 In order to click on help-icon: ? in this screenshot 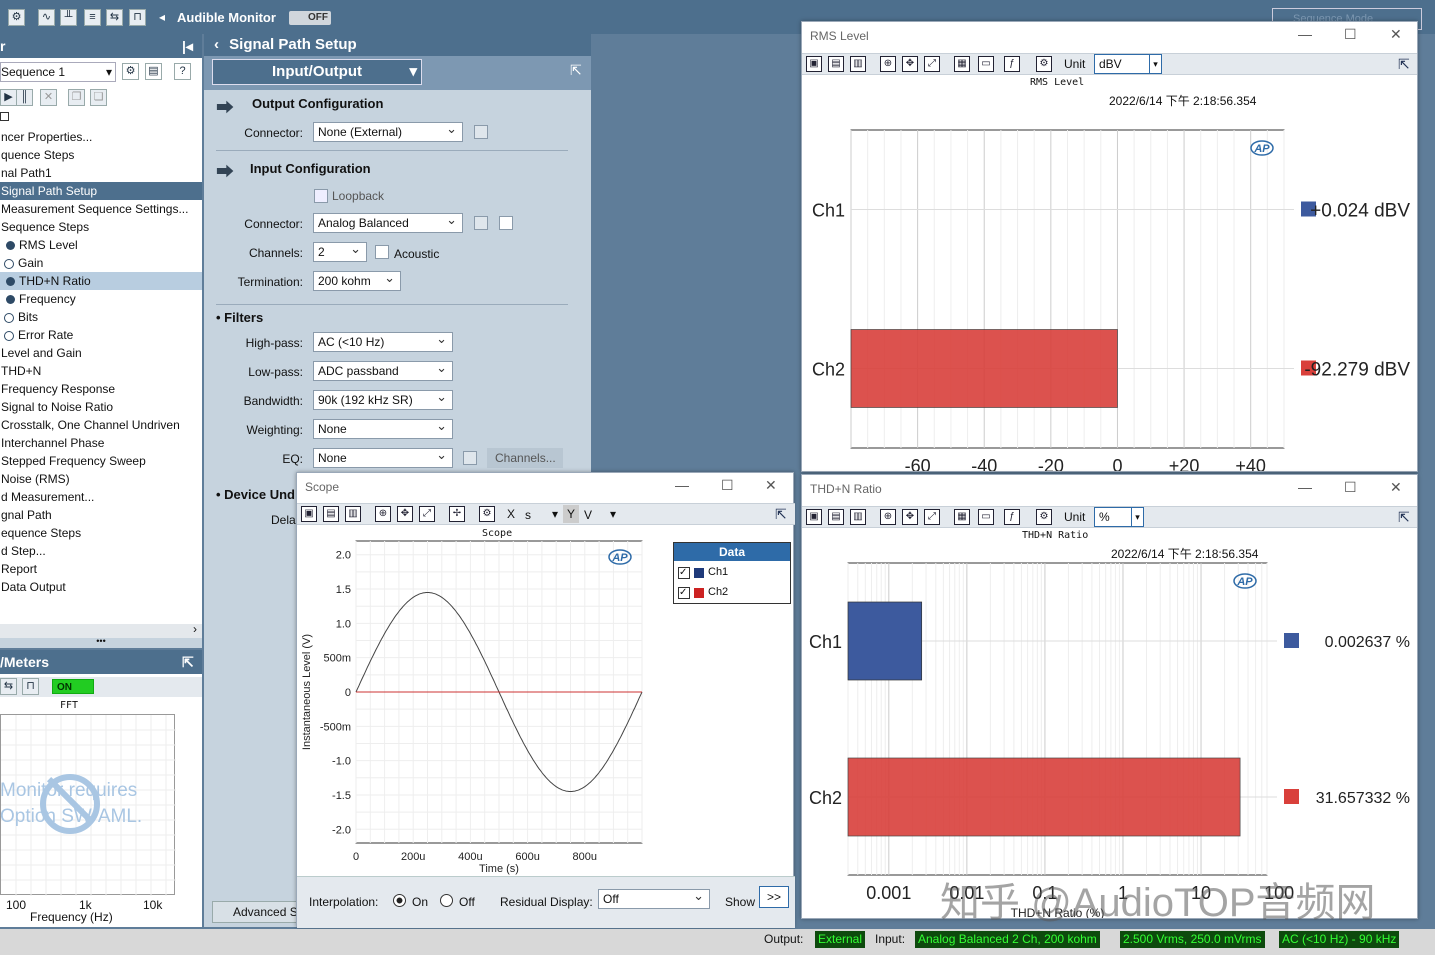, I will do `click(182, 71)`.